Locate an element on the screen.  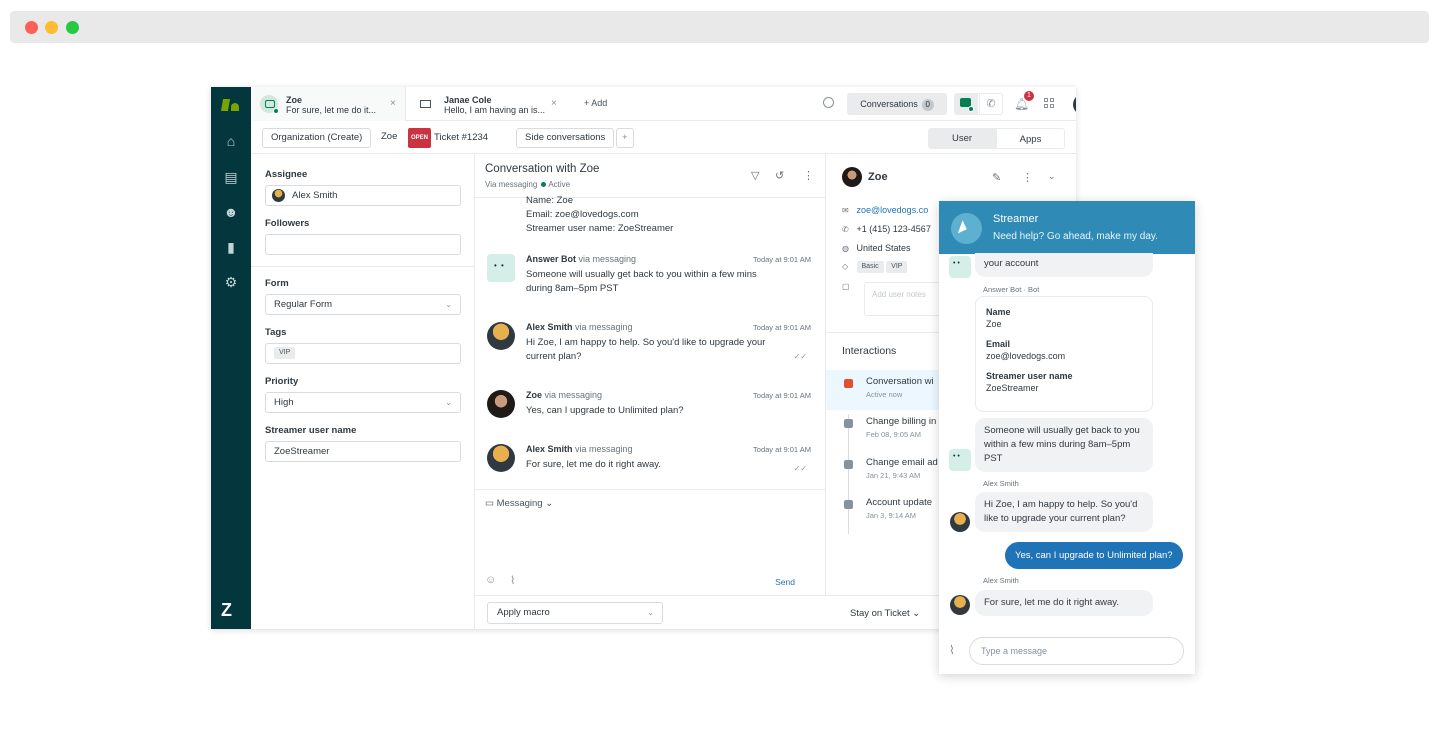
send-button: Send is located at coordinates (785, 582).